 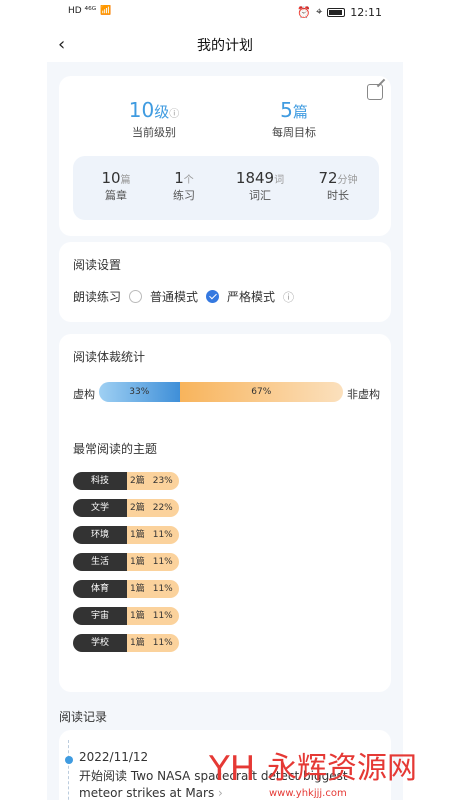 I want to click on topic-name: 体育, so click(x=100, y=589).